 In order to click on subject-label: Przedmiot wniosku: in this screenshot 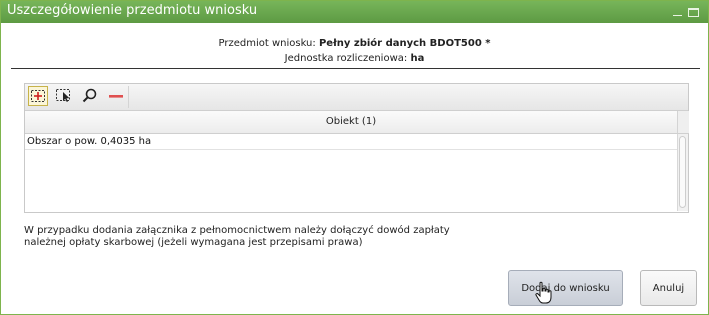, I will do `click(267, 43)`.